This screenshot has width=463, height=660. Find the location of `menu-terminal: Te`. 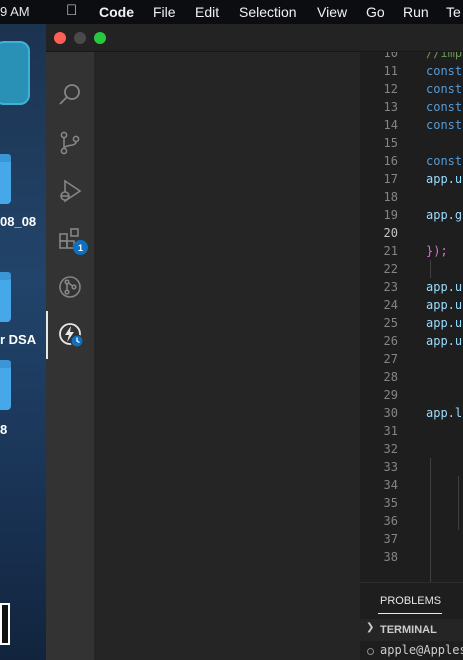

menu-terminal: Te is located at coordinates (453, 12).